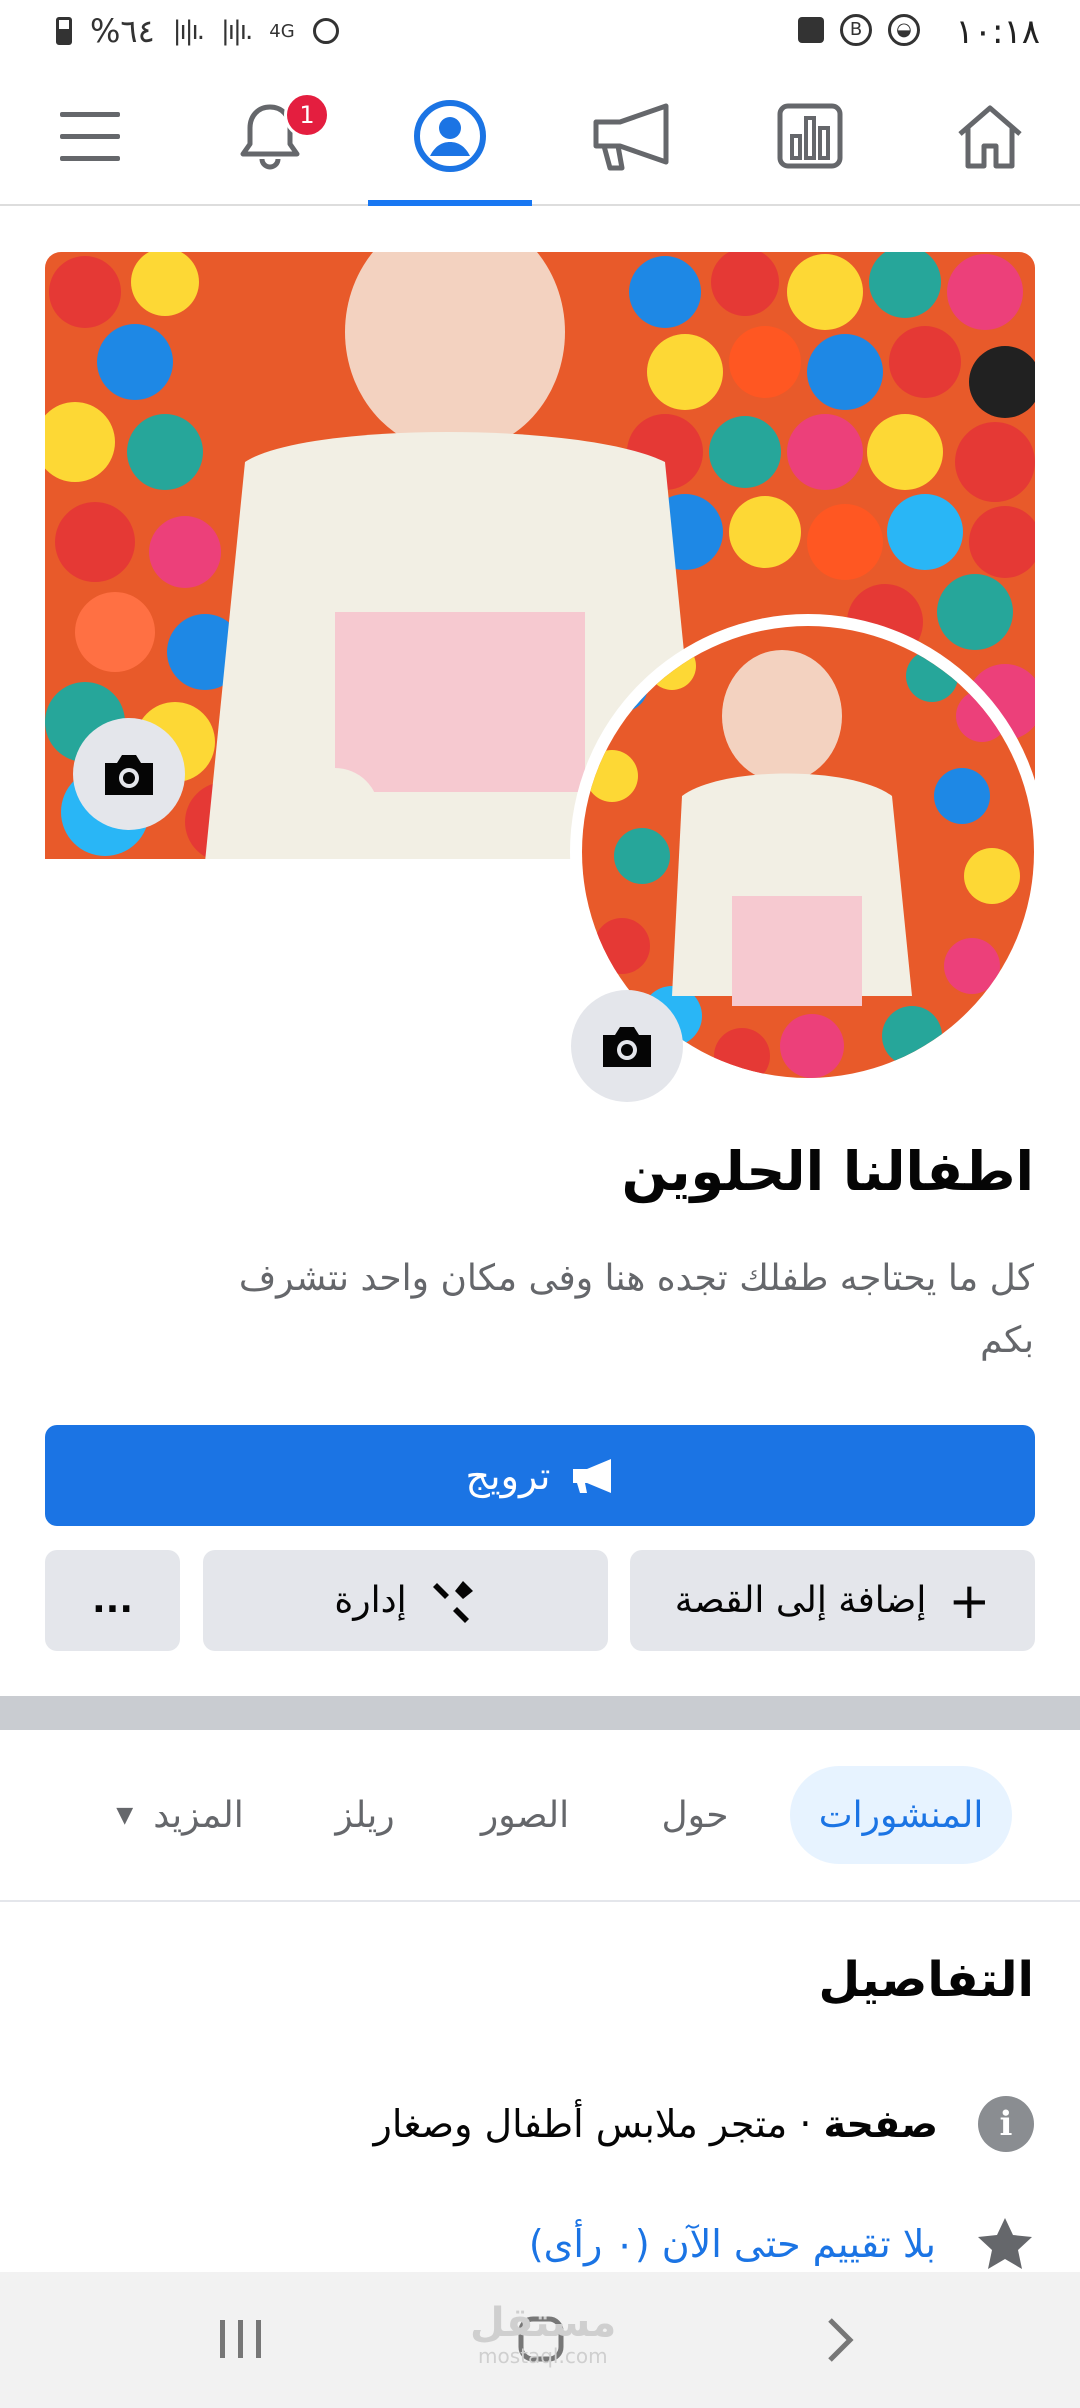 This screenshot has width=1080, height=2408. I want to click on tab-posts: المنشورات, so click(901, 1815).